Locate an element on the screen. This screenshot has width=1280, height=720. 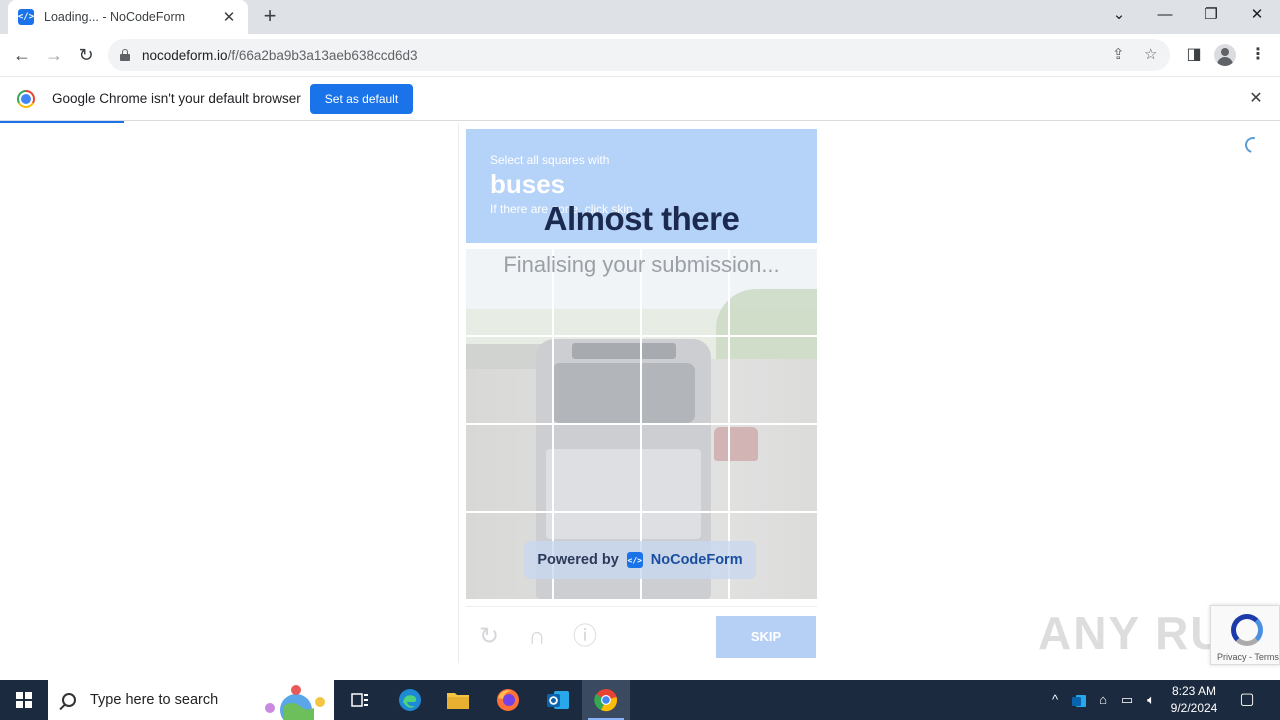
captcha-footer-divider is located at coordinates (641, 606).